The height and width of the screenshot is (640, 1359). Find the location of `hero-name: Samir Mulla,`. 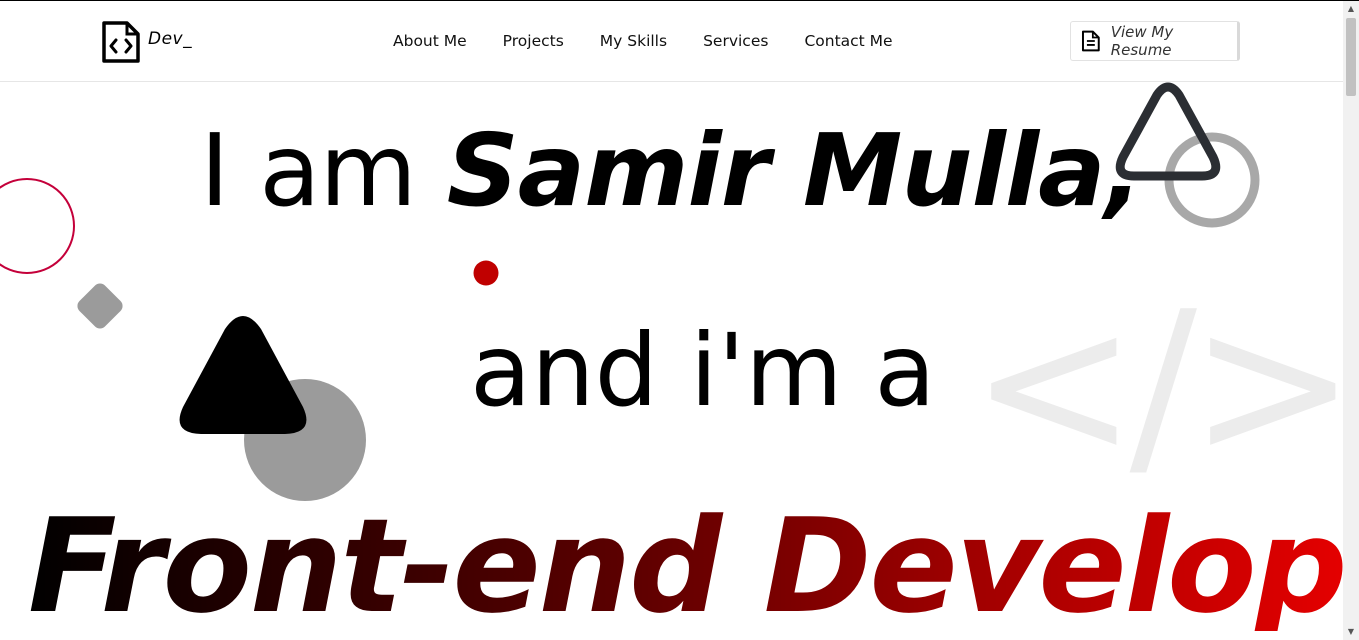

hero-name: Samir Mulla, is located at coordinates (794, 170).